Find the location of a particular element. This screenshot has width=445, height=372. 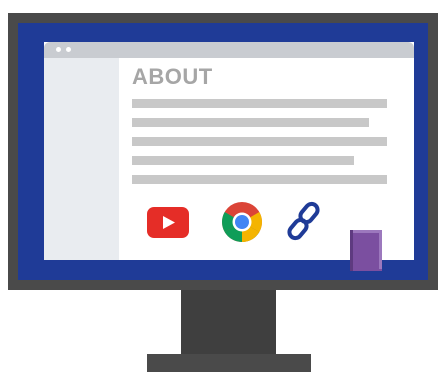

window-titlebar is located at coordinates (229, 50).